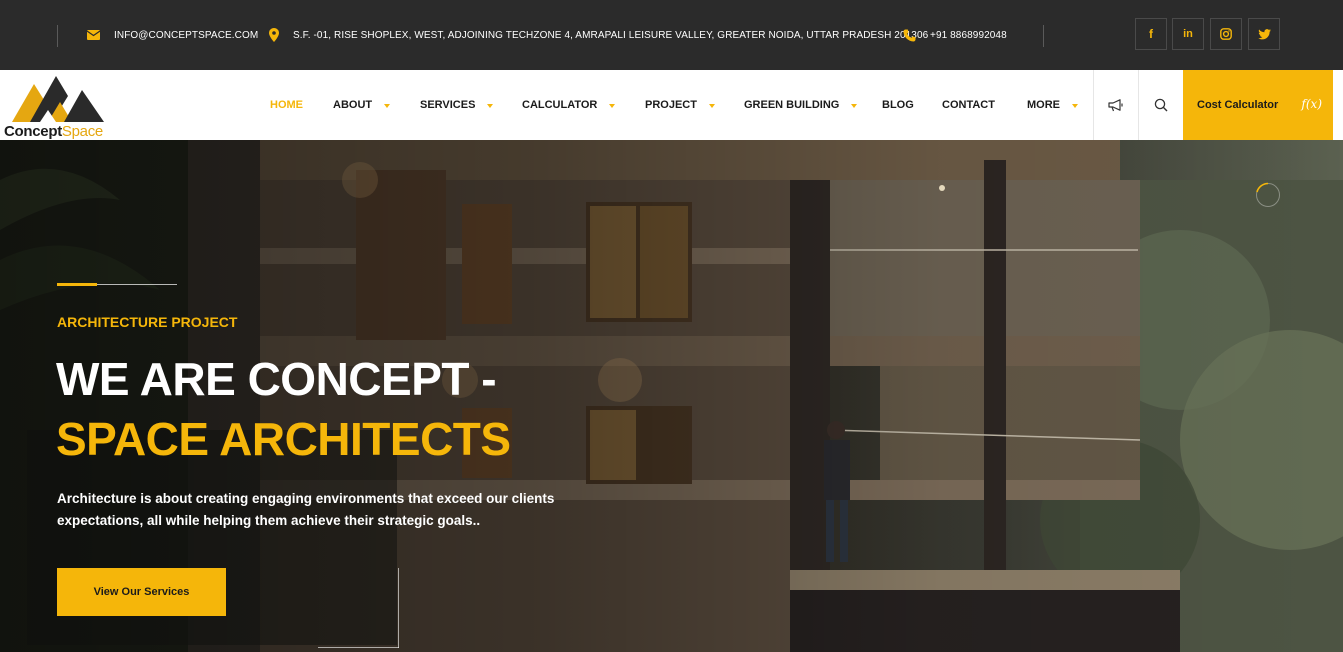 This screenshot has width=1343, height=652. I want to click on envelope-icon, so click(93, 35).